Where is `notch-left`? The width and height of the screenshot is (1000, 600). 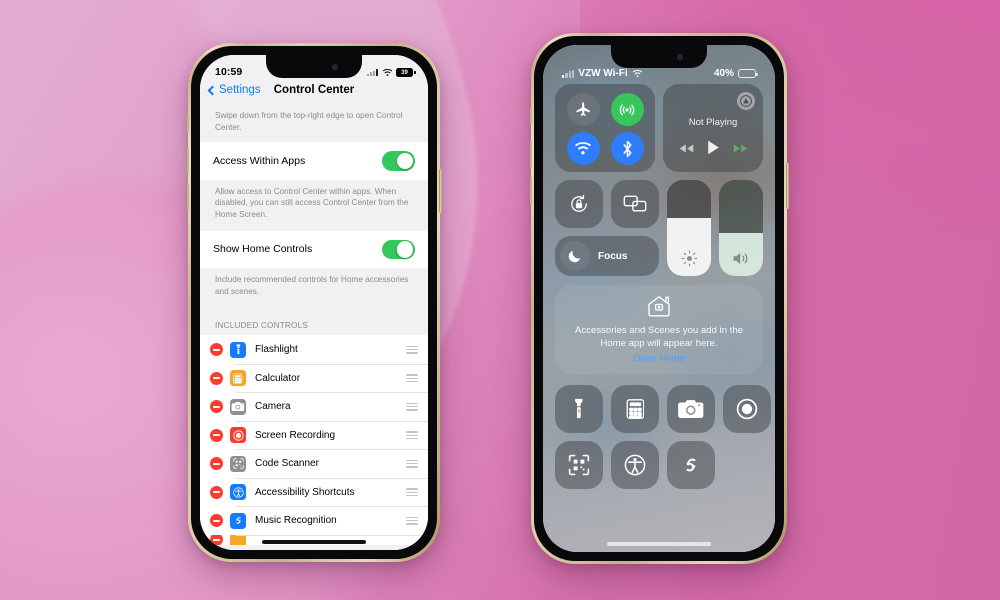 notch-left is located at coordinates (314, 66).